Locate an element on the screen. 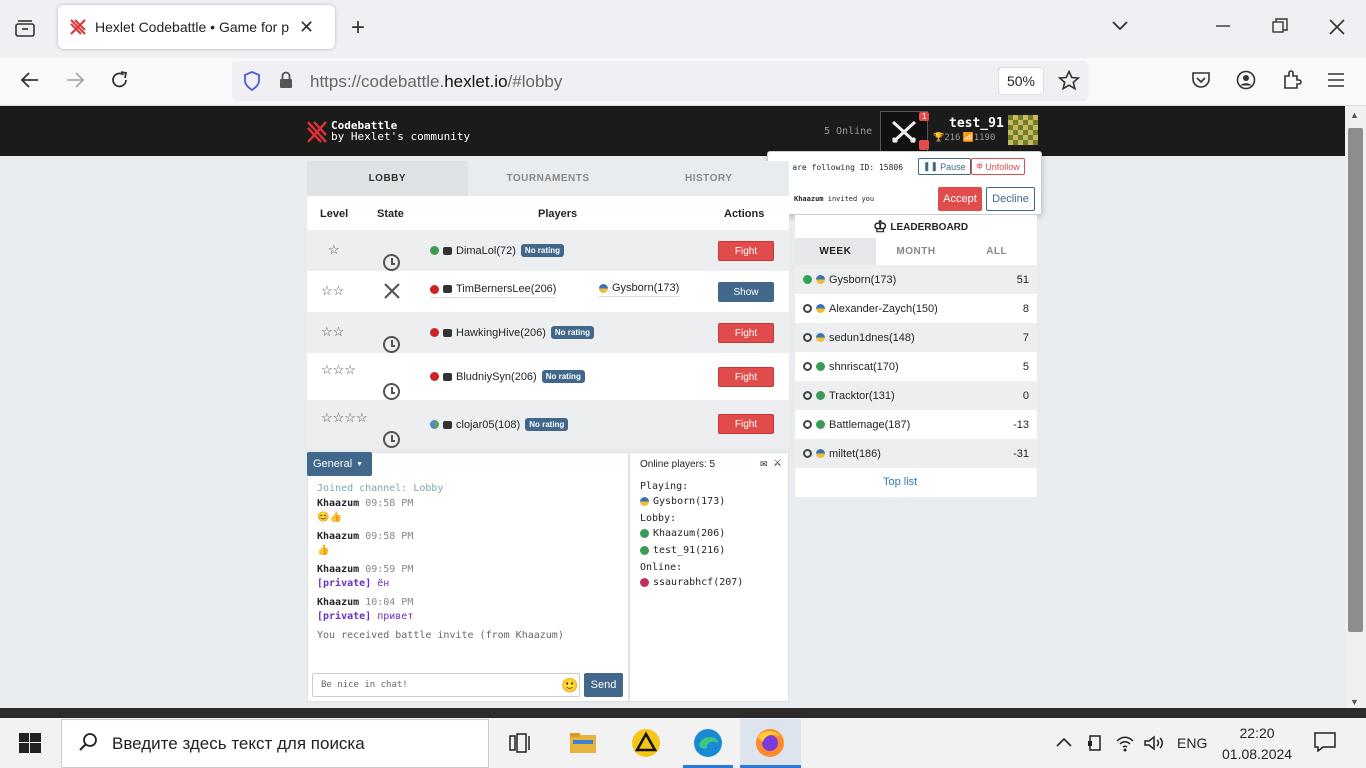 This screenshot has width=1366, height=768. scroll-down-arrow-icon: ▼ is located at coordinates (1354, 702).